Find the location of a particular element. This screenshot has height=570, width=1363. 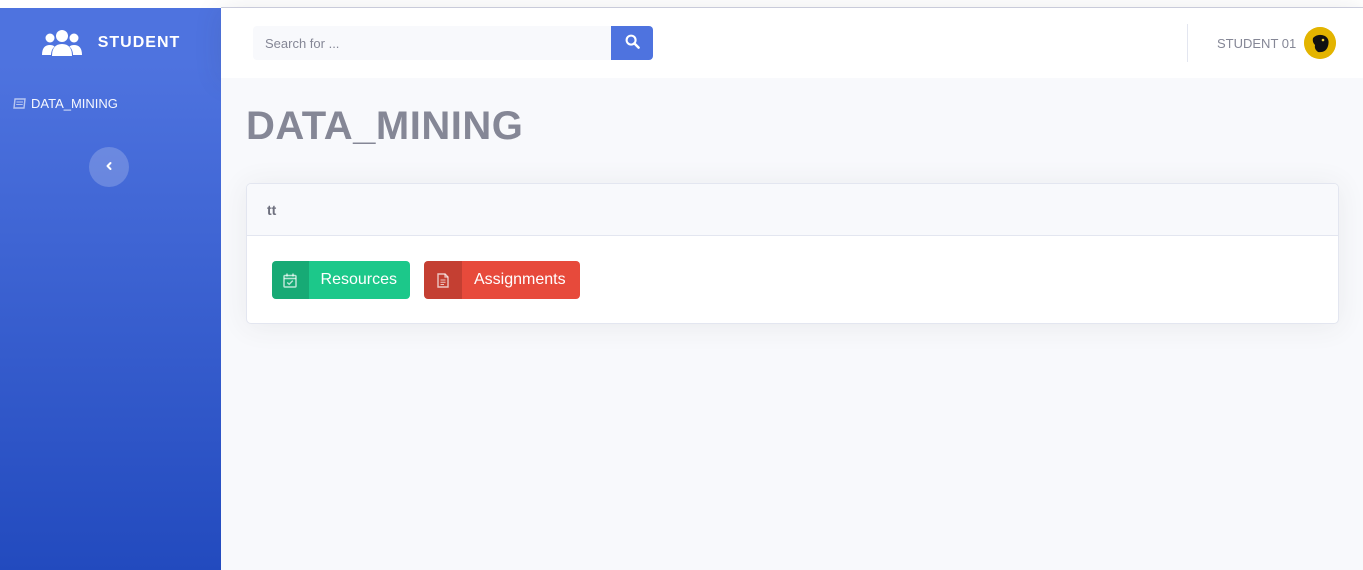

user-menu: STUDENT 01 is located at coordinates (1277, 43).